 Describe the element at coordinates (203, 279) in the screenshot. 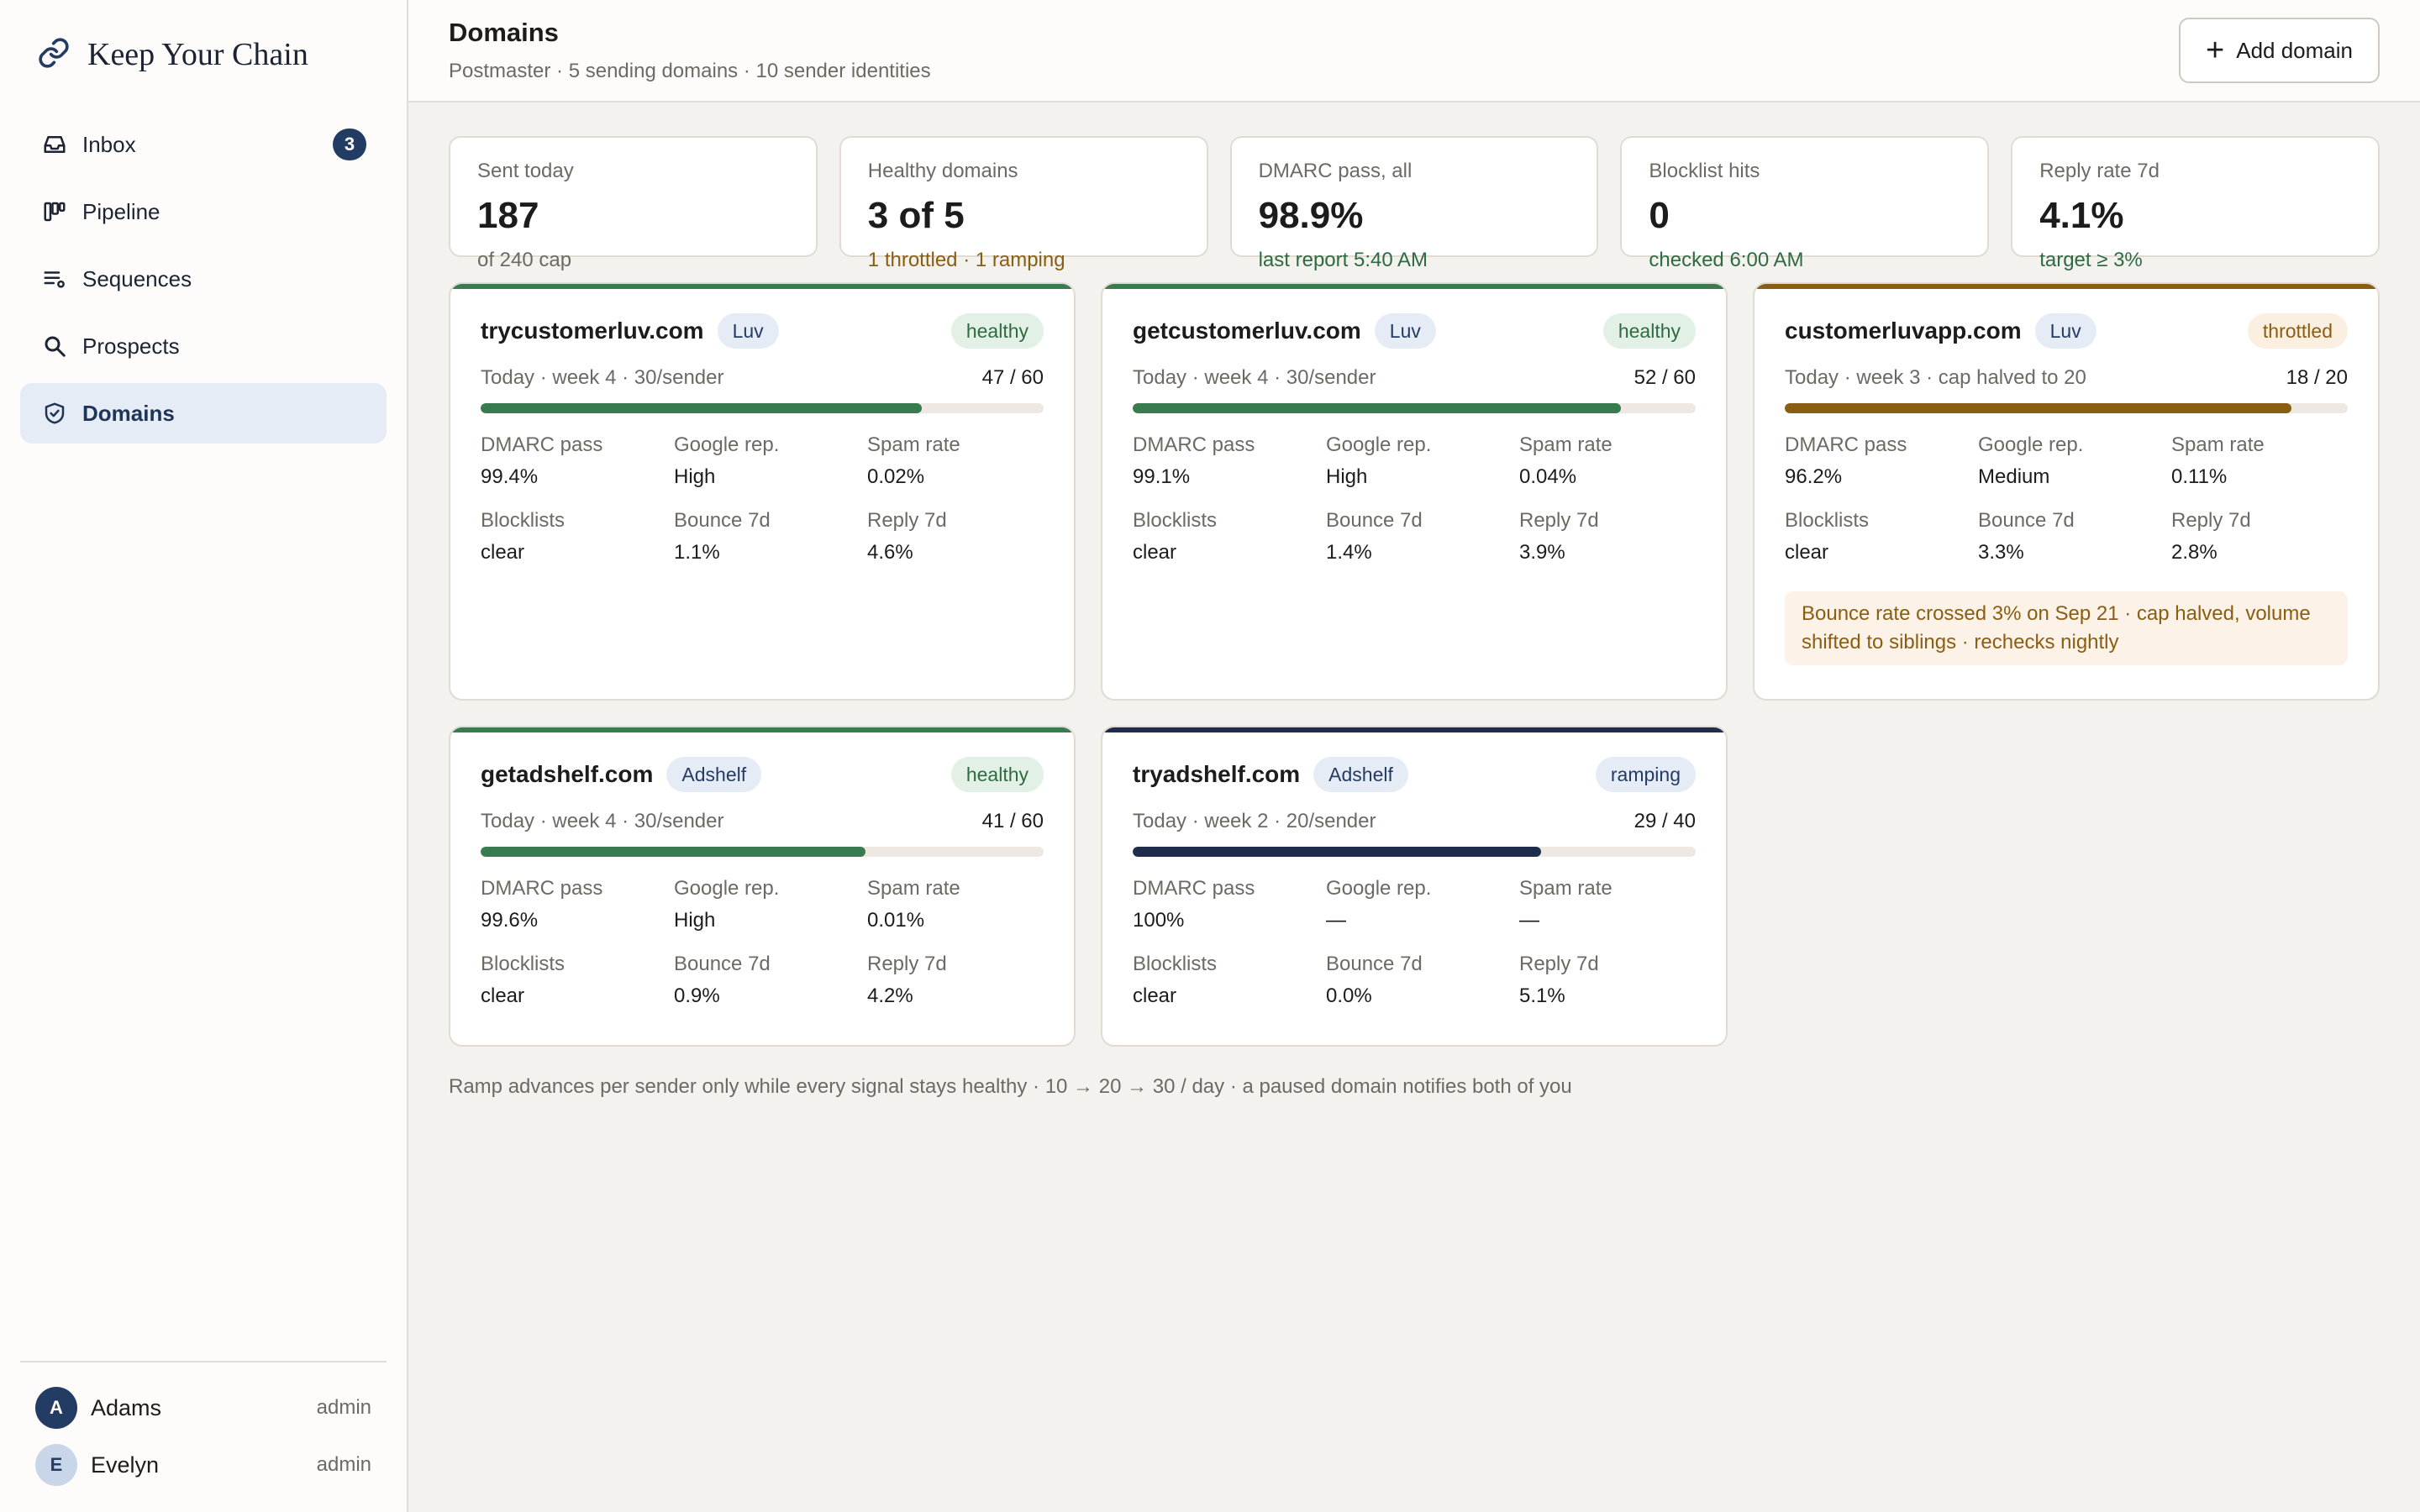

I see `sidebar-item-sequences: Sequences` at that location.